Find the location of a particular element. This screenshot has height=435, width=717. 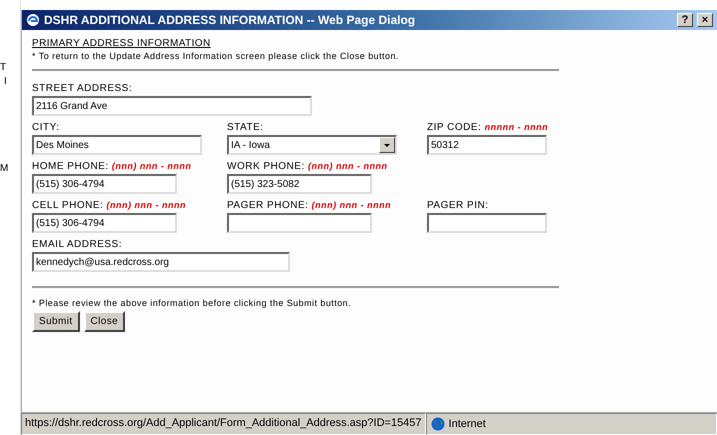

window-title: DSHR ADDITIONAL ADDRESS INFORMATION -- Web Page Dialog is located at coordinates (230, 20).